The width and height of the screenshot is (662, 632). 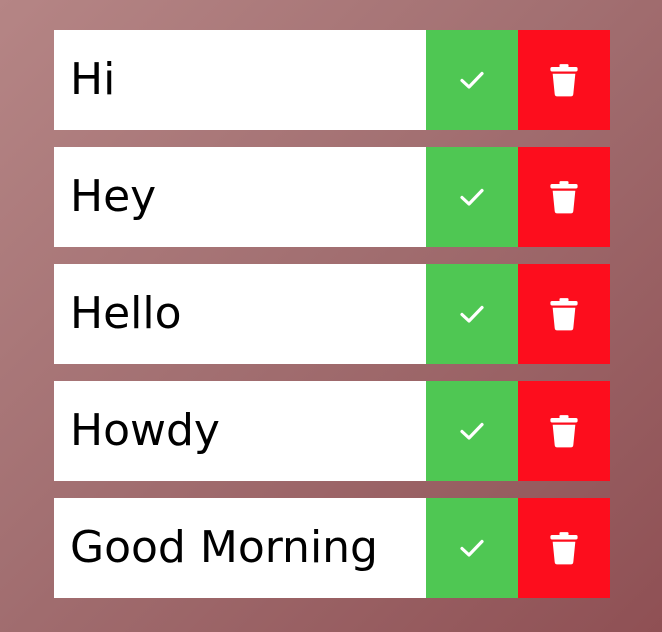 I want to click on todo-text: Howdy, so click(x=240, y=431).